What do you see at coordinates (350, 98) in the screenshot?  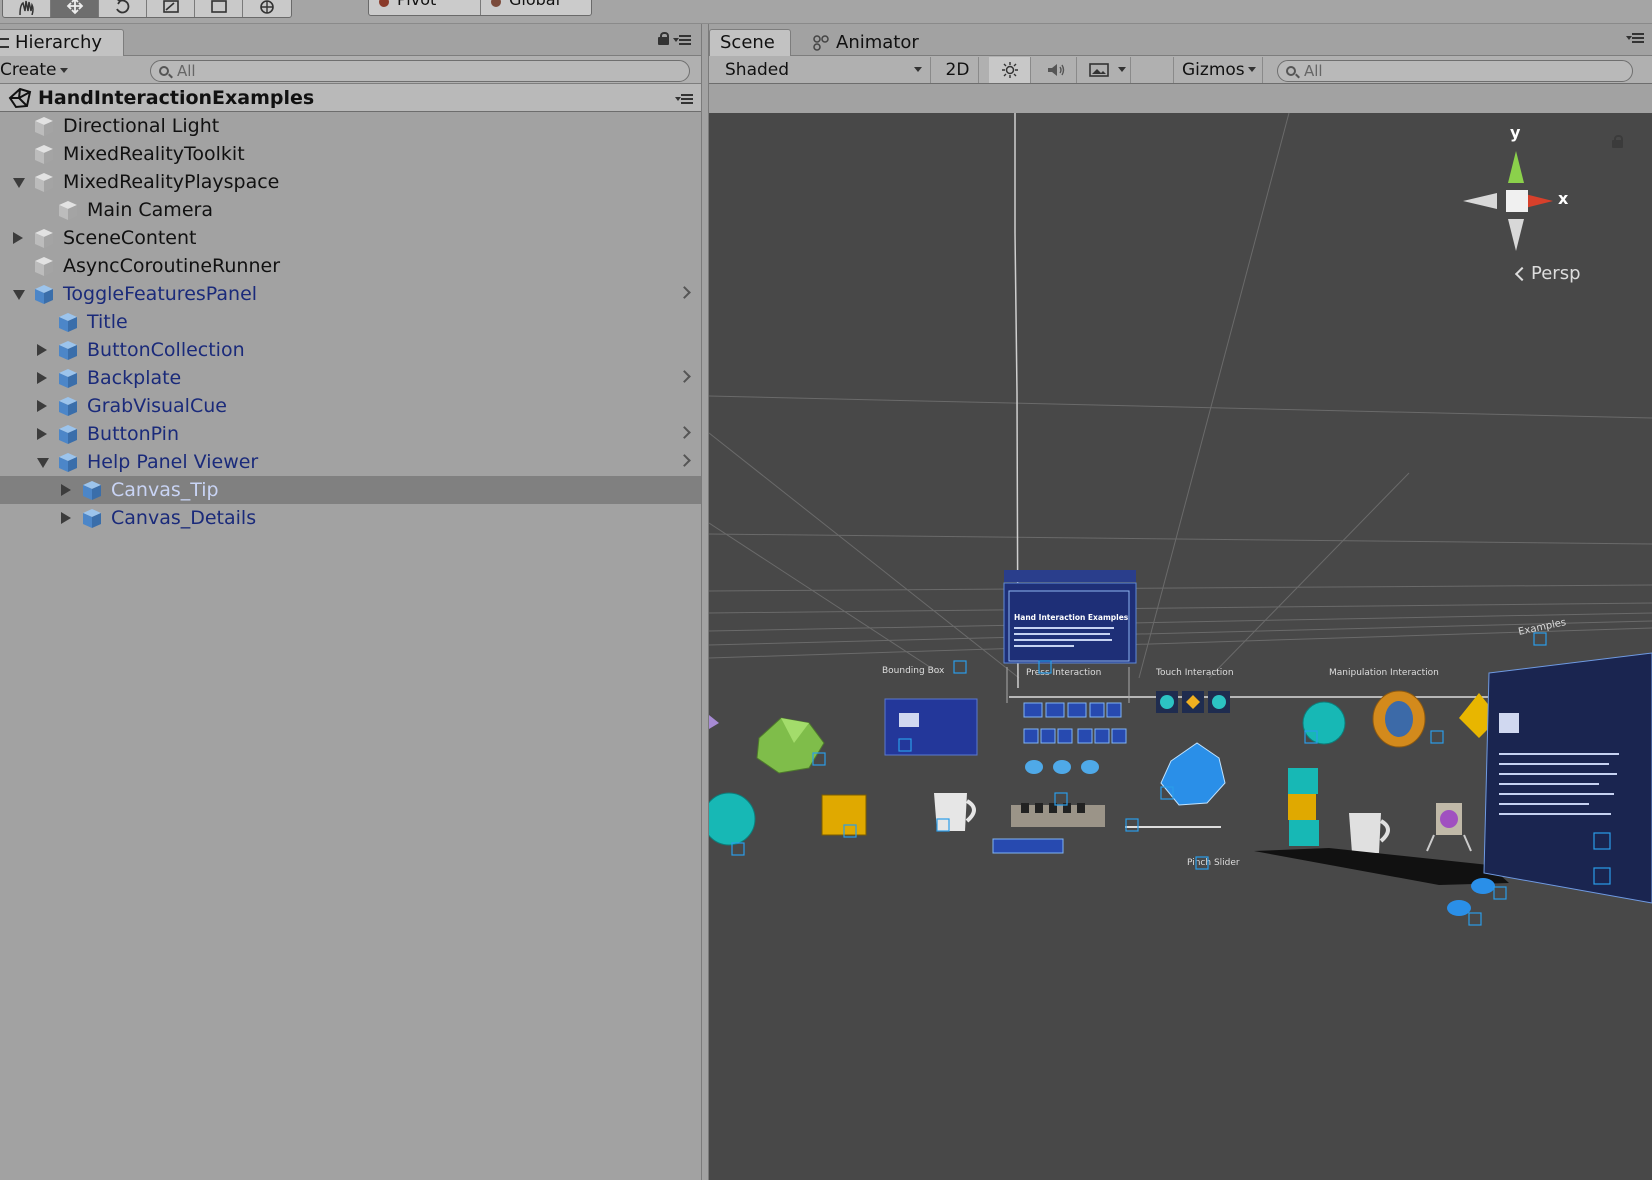 I see `scene-root-row: HandInteractionExamples` at bounding box center [350, 98].